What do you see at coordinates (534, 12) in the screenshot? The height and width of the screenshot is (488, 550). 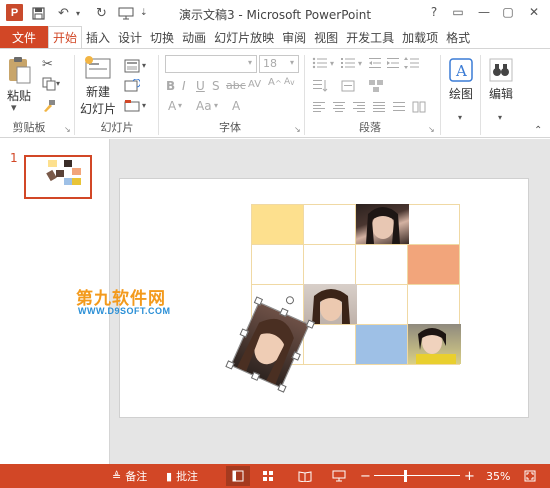 I see `close-icon: ✕` at bounding box center [534, 12].